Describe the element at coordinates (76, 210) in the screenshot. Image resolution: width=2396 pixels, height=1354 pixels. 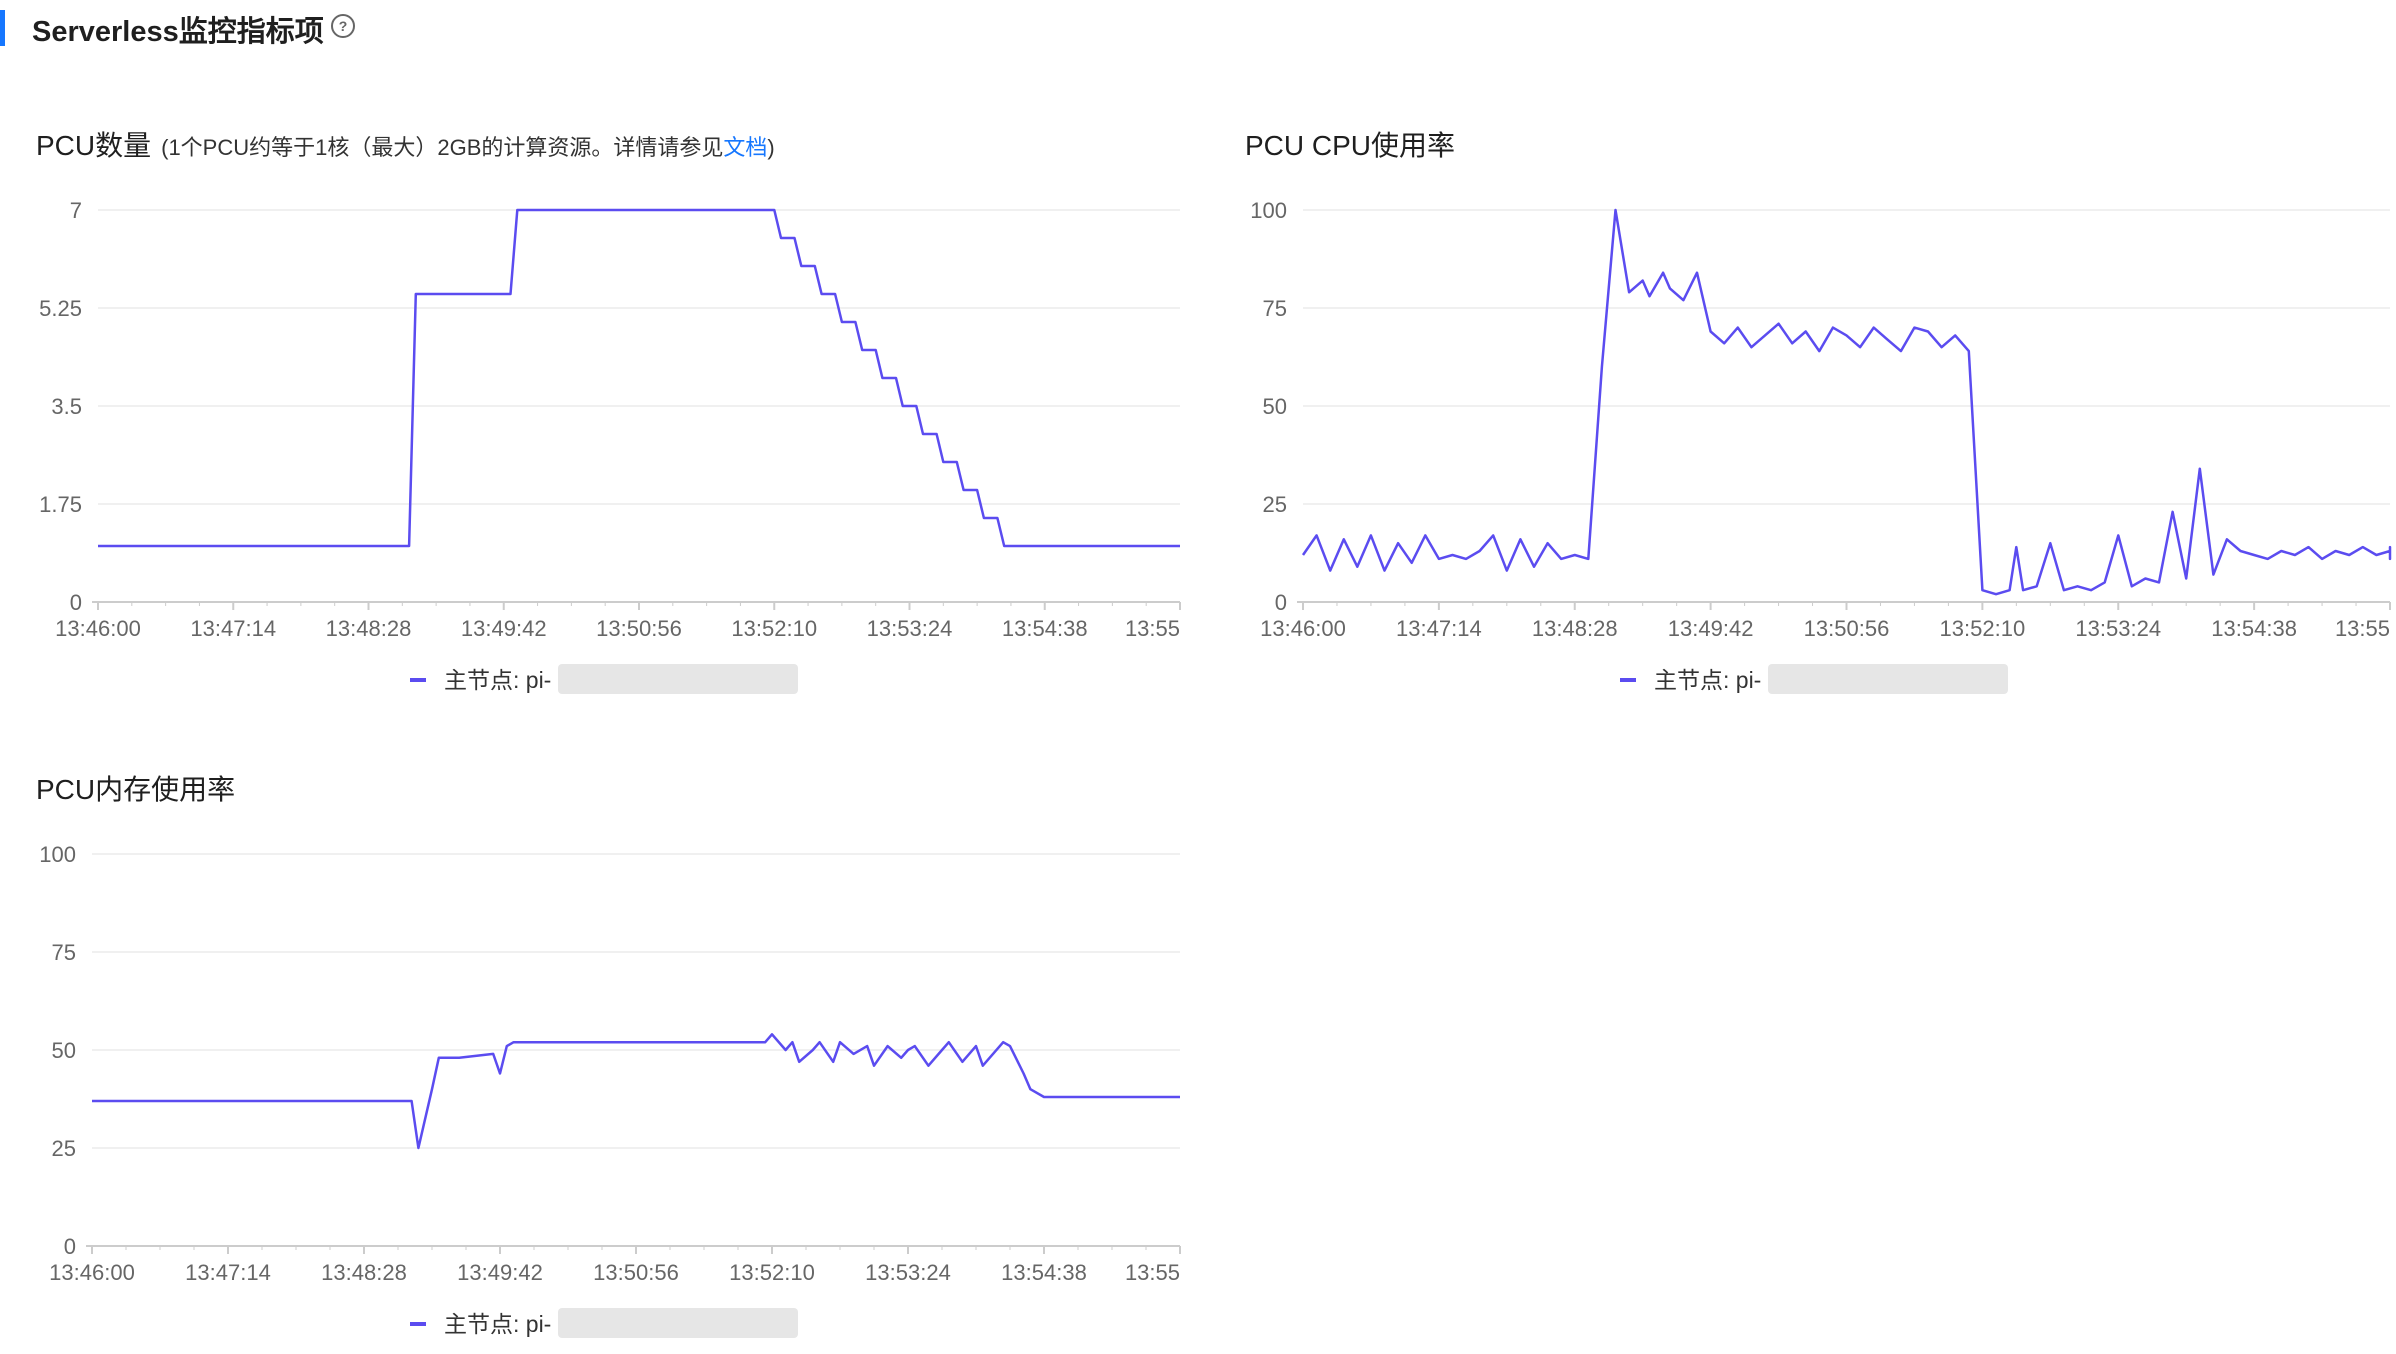
I see `y-tick-label: 7` at that location.